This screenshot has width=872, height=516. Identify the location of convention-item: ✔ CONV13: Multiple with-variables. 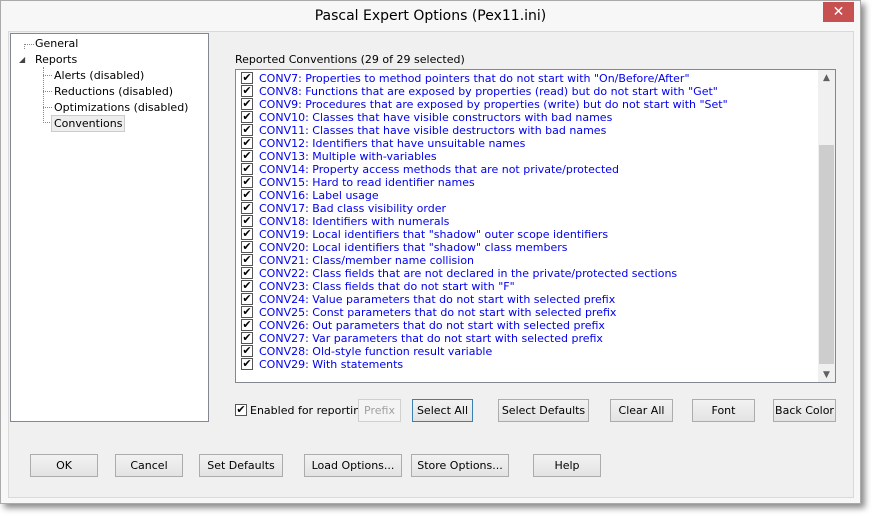
(339, 156).